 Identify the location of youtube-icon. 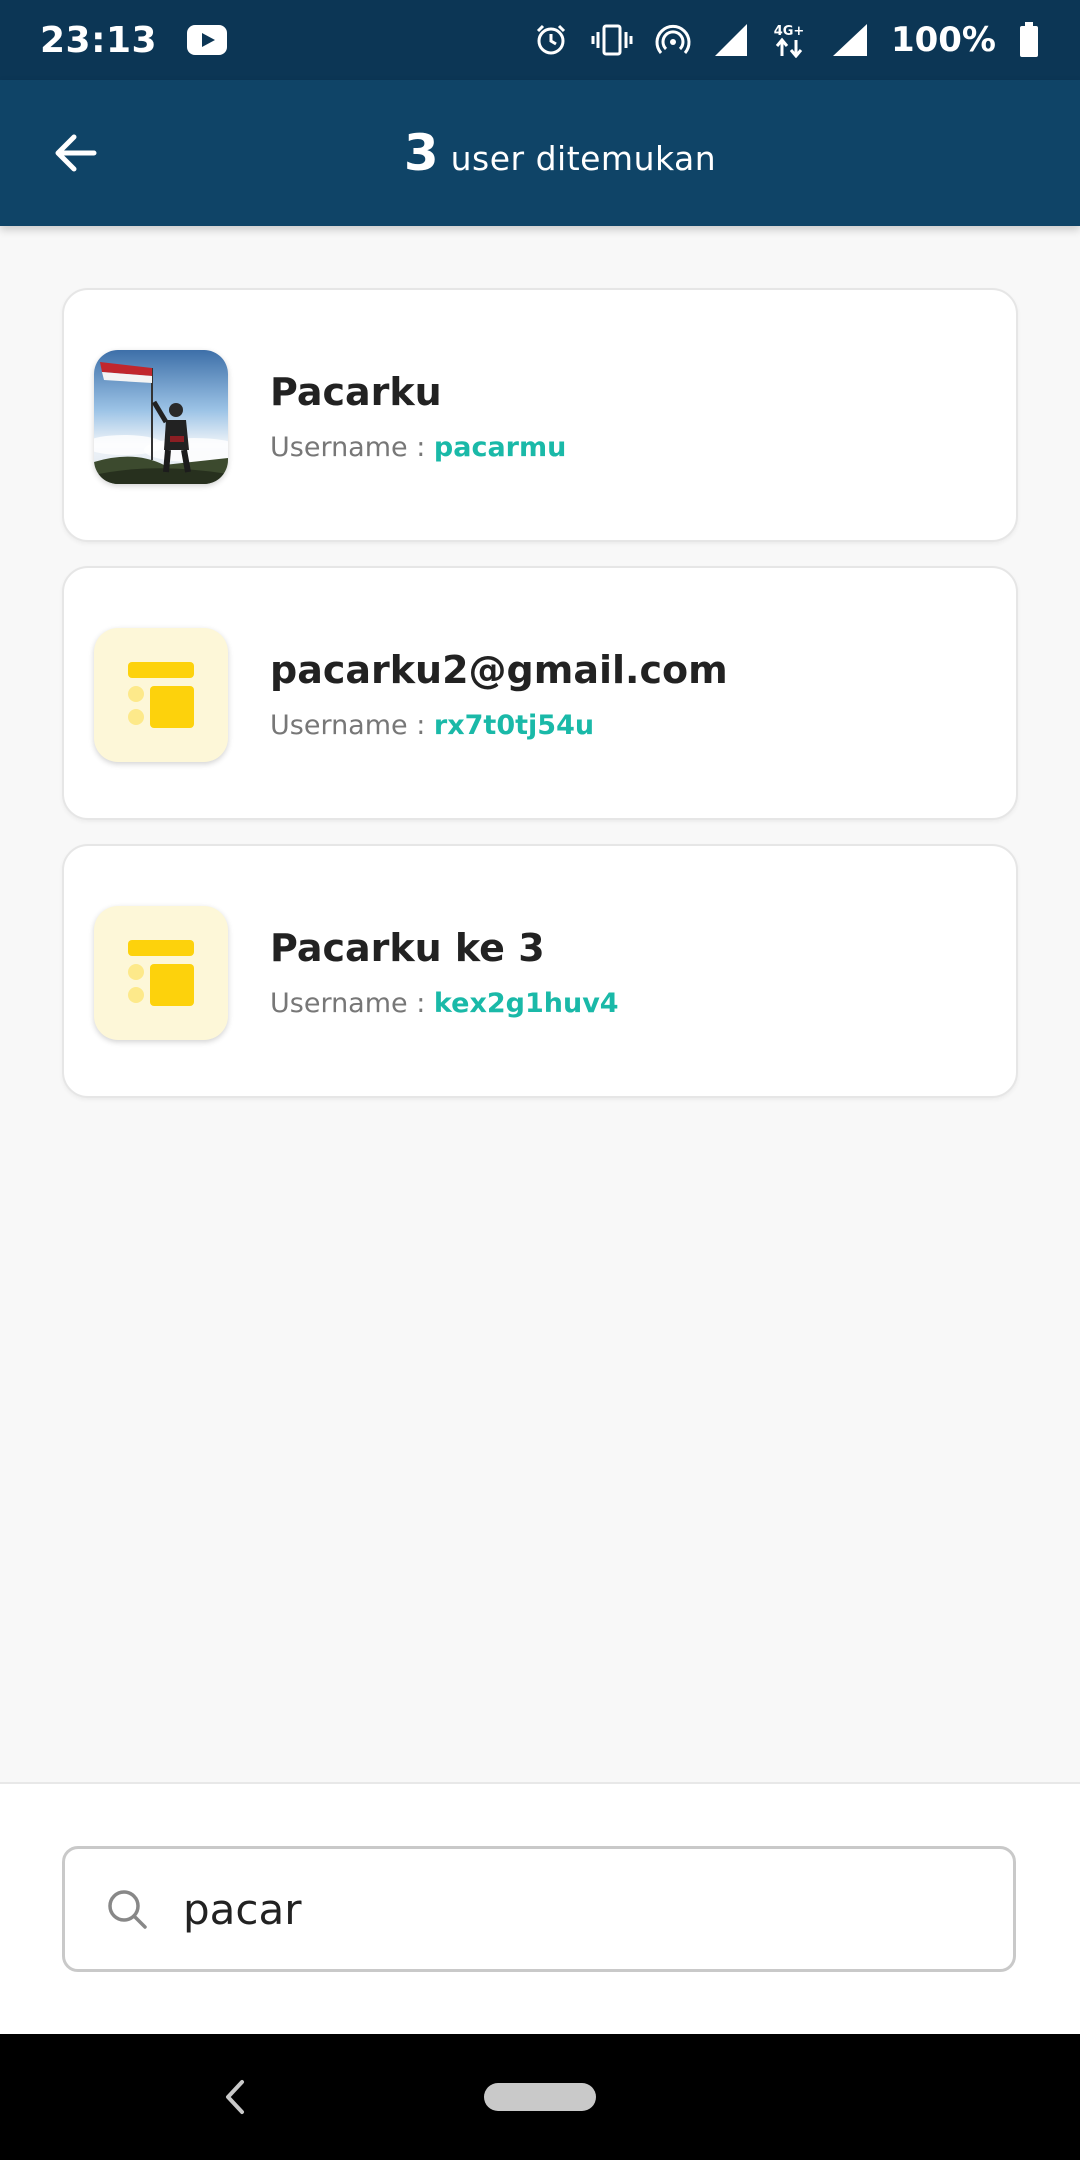
(207, 40).